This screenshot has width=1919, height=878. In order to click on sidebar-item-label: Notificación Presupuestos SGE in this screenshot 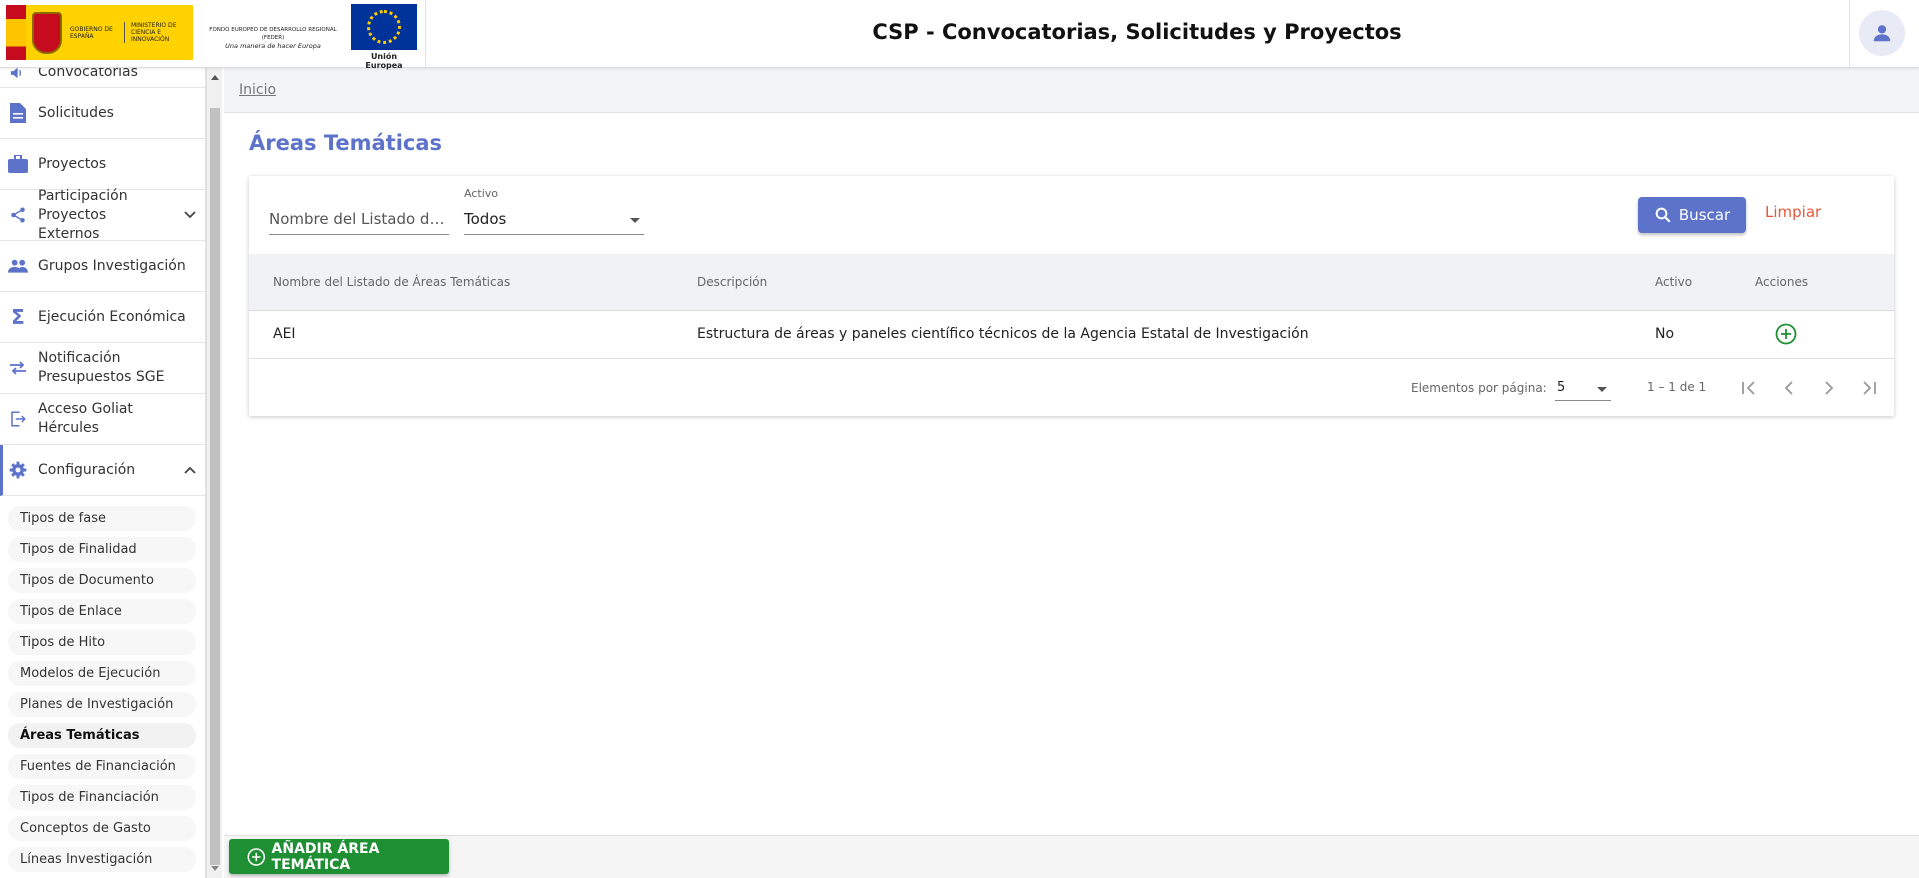, I will do `click(101, 367)`.